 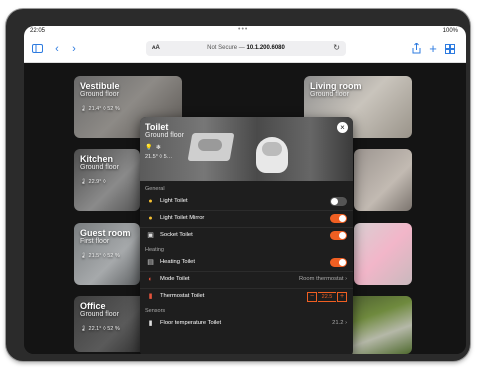 What do you see at coordinates (226, 48) in the screenshot?
I see `security-label: Not Secure —` at bounding box center [226, 48].